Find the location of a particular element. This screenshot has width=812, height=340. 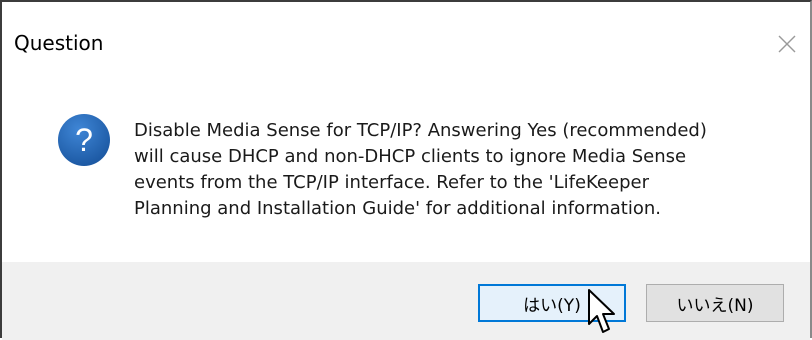

dialog-title: Question is located at coordinates (59, 43).